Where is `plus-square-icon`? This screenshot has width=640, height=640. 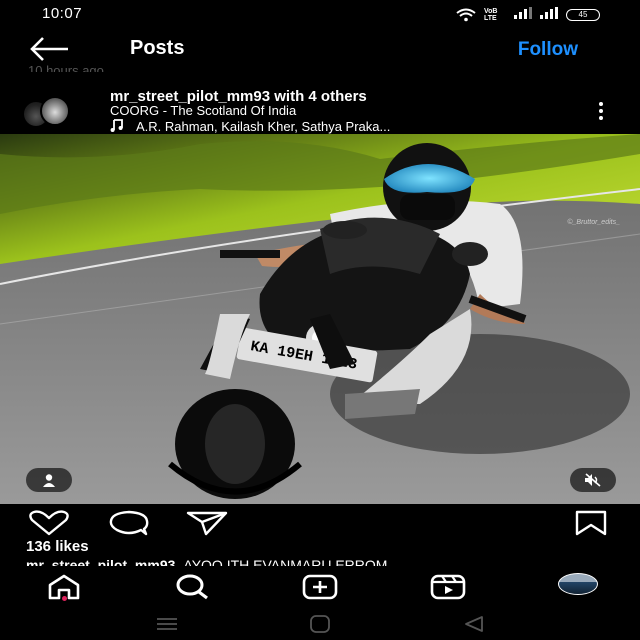
plus-square-icon is located at coordinates (320, 587).